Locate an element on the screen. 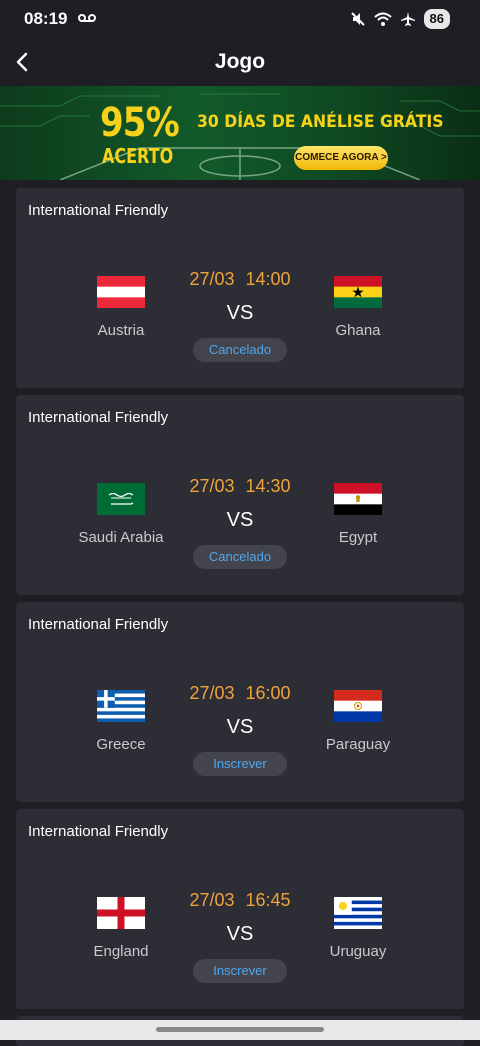 Image resolution: width=480 pixels, height=1046 pixels. page-title: Jogo is located at coordinates (240, 61).